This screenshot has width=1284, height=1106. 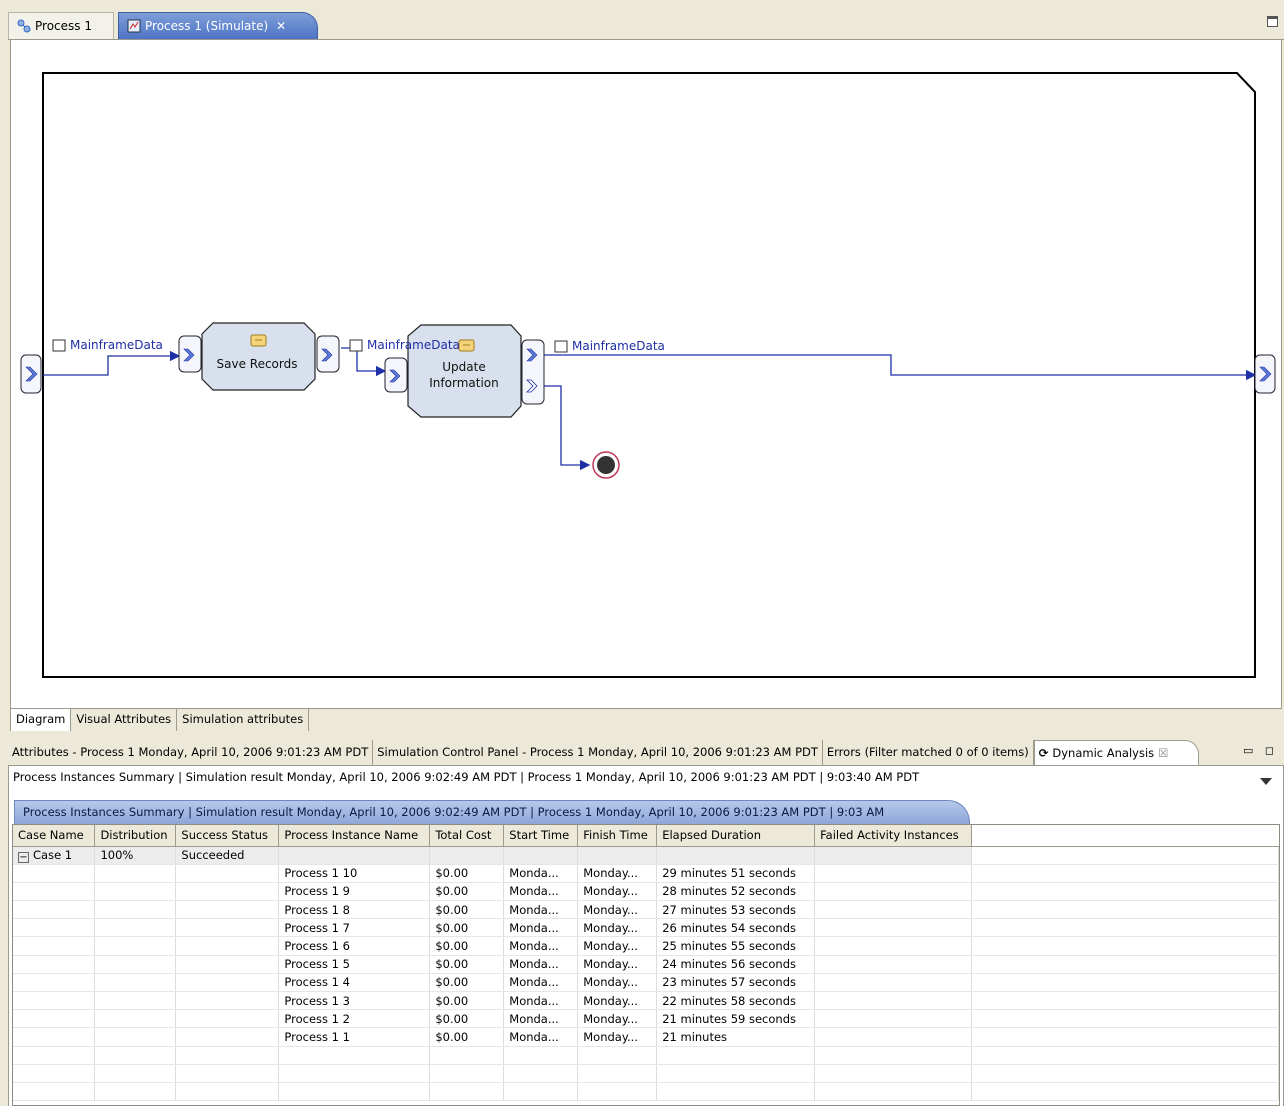 I want to click on instance-name-cell: Process 1 5, so click(x=354, y=964).